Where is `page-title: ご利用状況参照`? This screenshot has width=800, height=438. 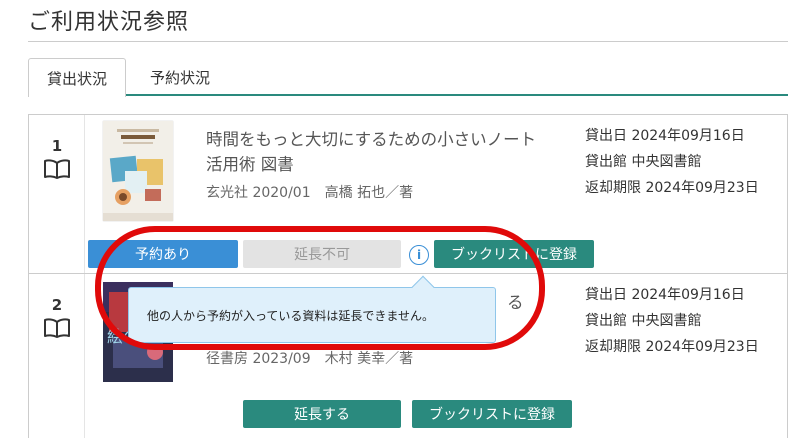
page-title: ご利用状況参照 is located at coordinates (109, 22).